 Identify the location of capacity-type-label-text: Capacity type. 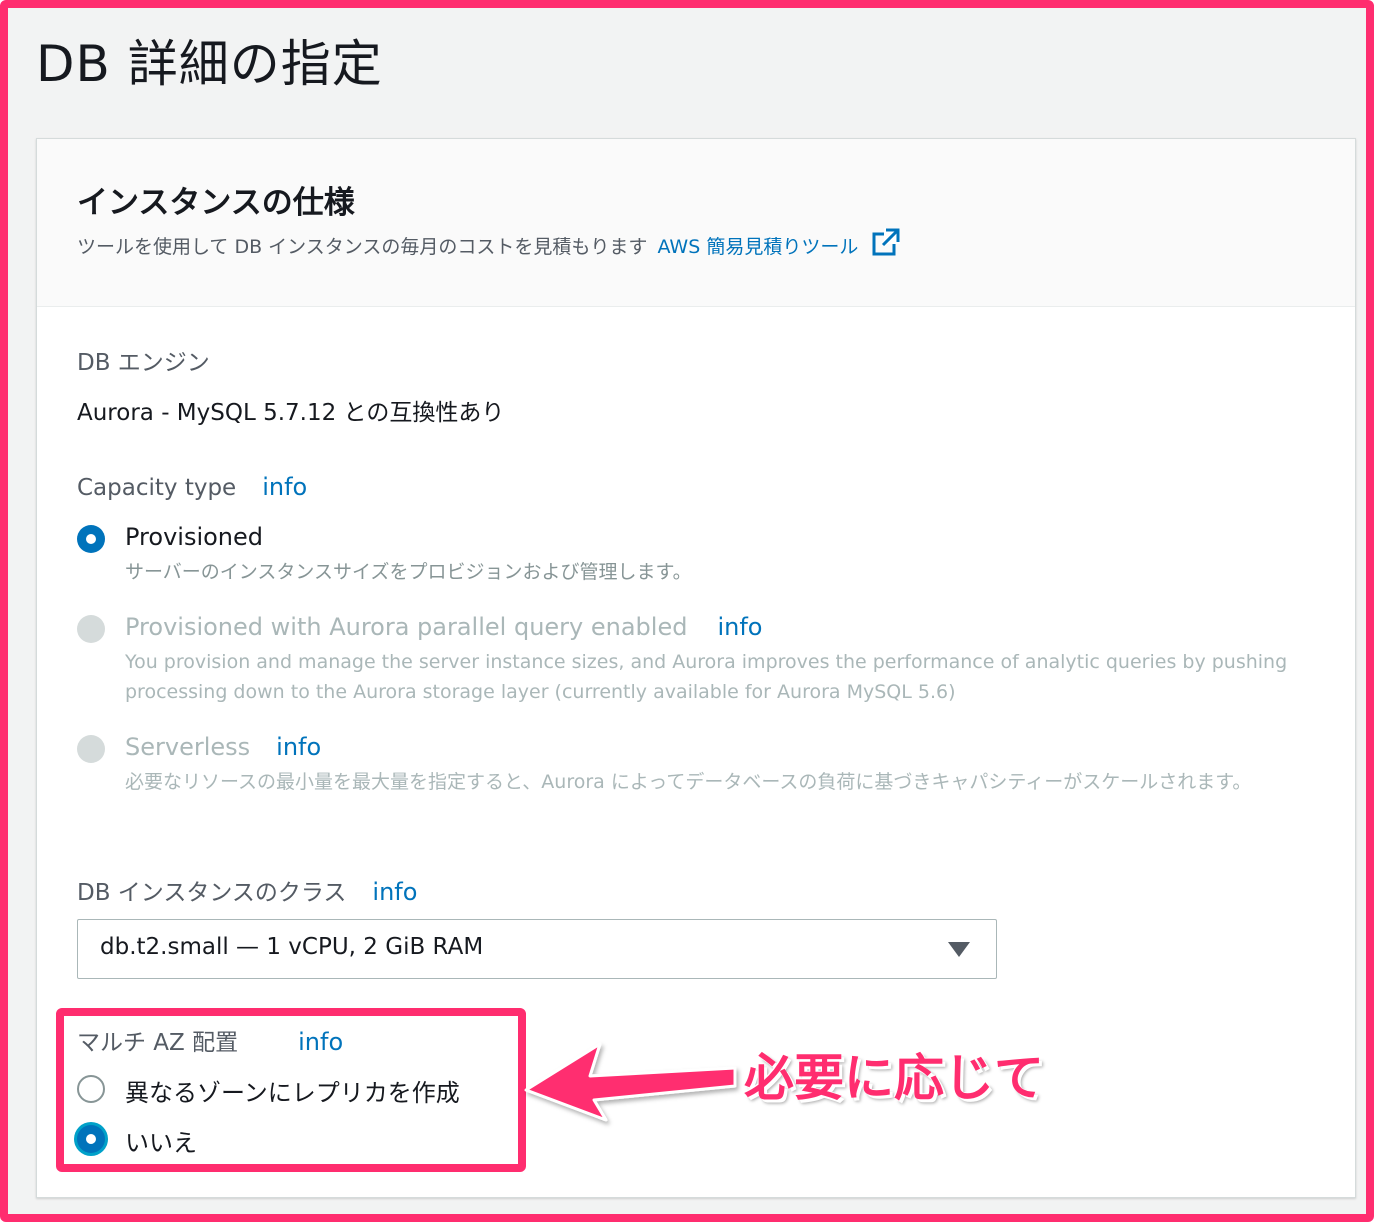
(157, 488).